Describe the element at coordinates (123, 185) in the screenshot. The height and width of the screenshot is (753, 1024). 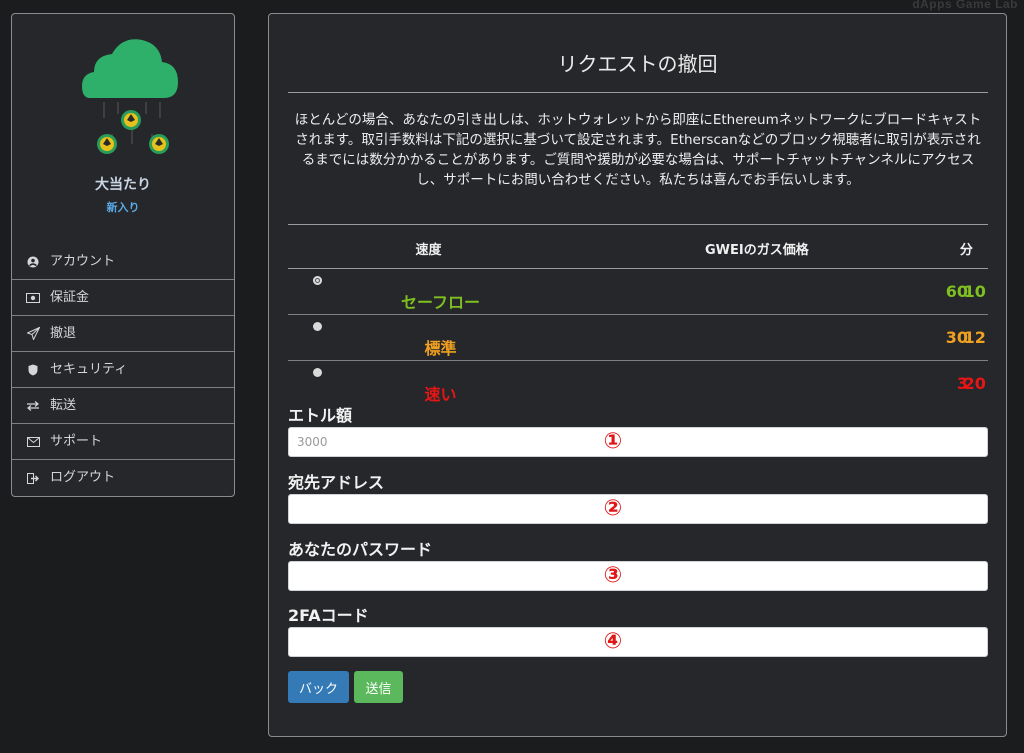
I see `username: 大当たり` at that location.